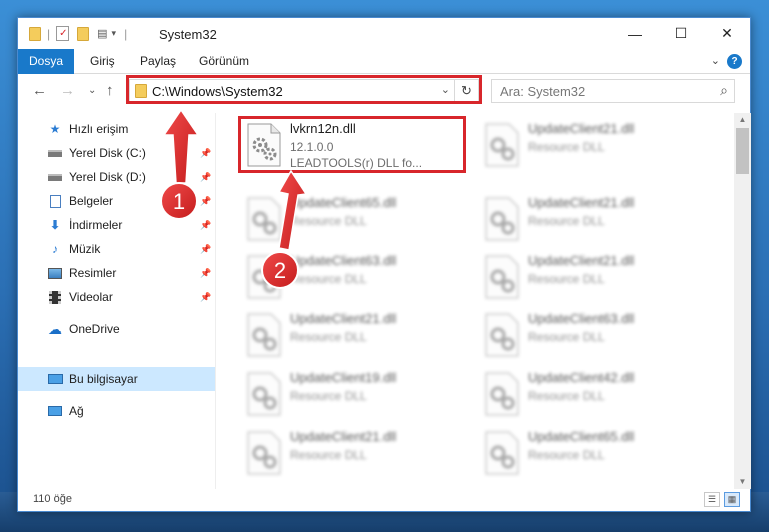 This screenshot has width=769, height=532. What do you see at coordinates (110, 90) in the screenshot?
I see `up-button: ↑` at bounding box center [110, 90].